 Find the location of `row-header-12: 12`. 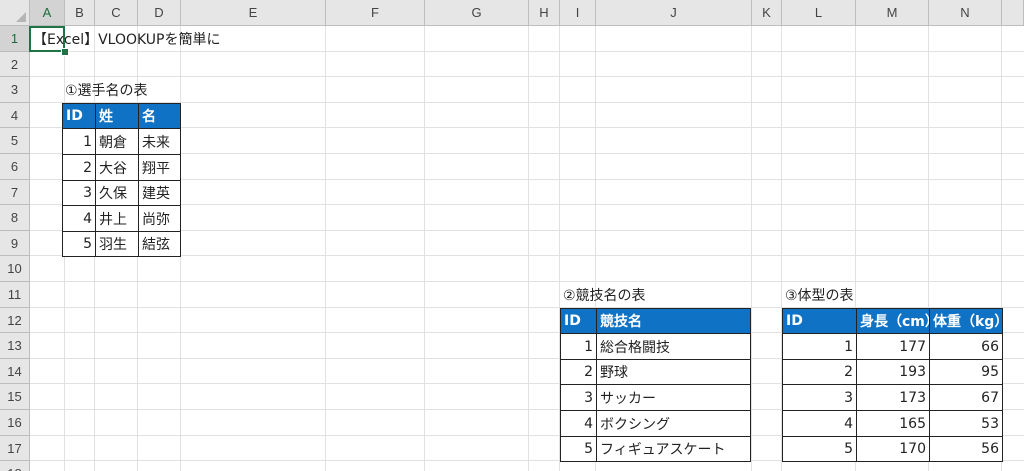

row-header-12: 12 is located at coordinates (15, 320).